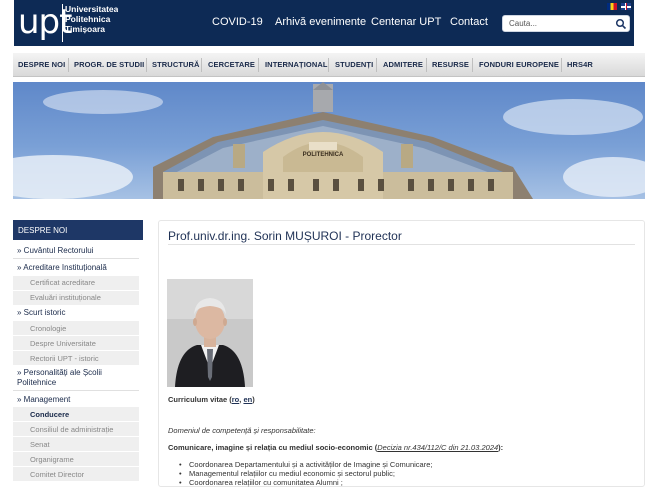  What do you see at coordinates (41, 64) in the screenshot?
I see `menu-despre-noi: DESPRE NOI` at bounding box center [41, 64].